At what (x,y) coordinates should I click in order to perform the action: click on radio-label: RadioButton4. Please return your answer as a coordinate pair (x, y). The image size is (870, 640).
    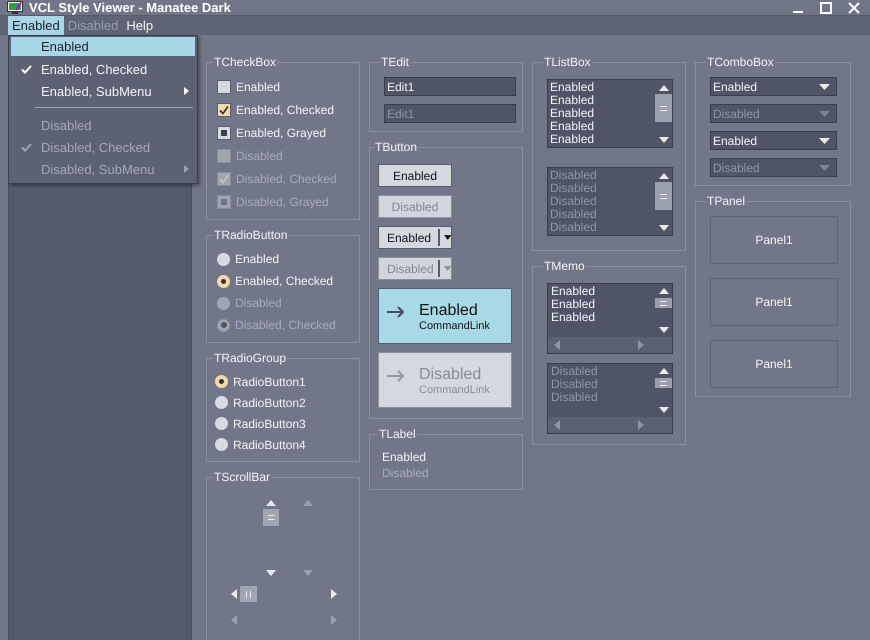
    Looking at the image, I should click on (269, 445).